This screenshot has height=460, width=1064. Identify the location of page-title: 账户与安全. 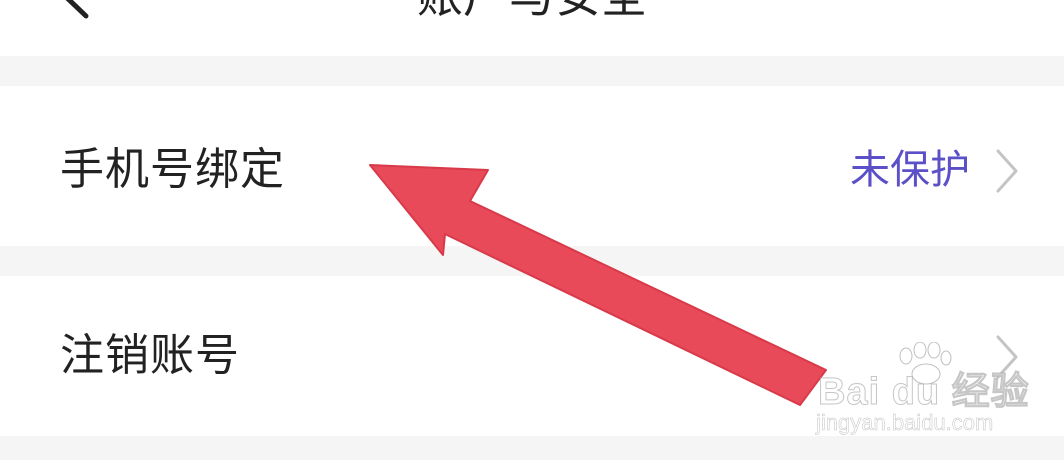
(532, 12).